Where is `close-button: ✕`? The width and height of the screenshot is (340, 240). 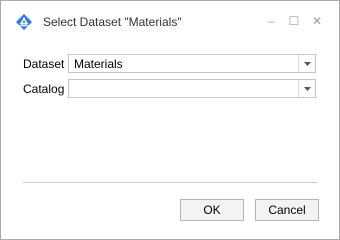
close-button: ✕ is located at coordinates (317, 21).